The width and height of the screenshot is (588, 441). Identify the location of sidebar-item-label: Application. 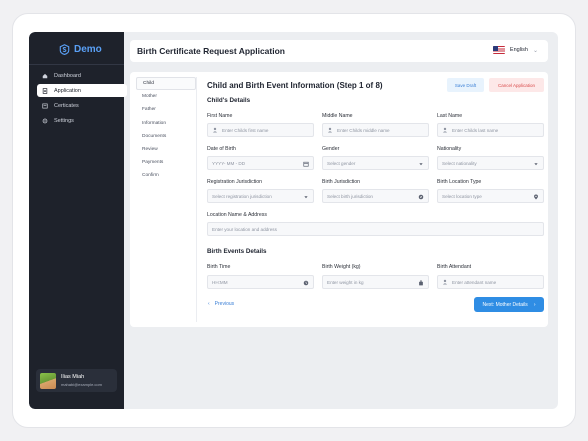
(67, 90).